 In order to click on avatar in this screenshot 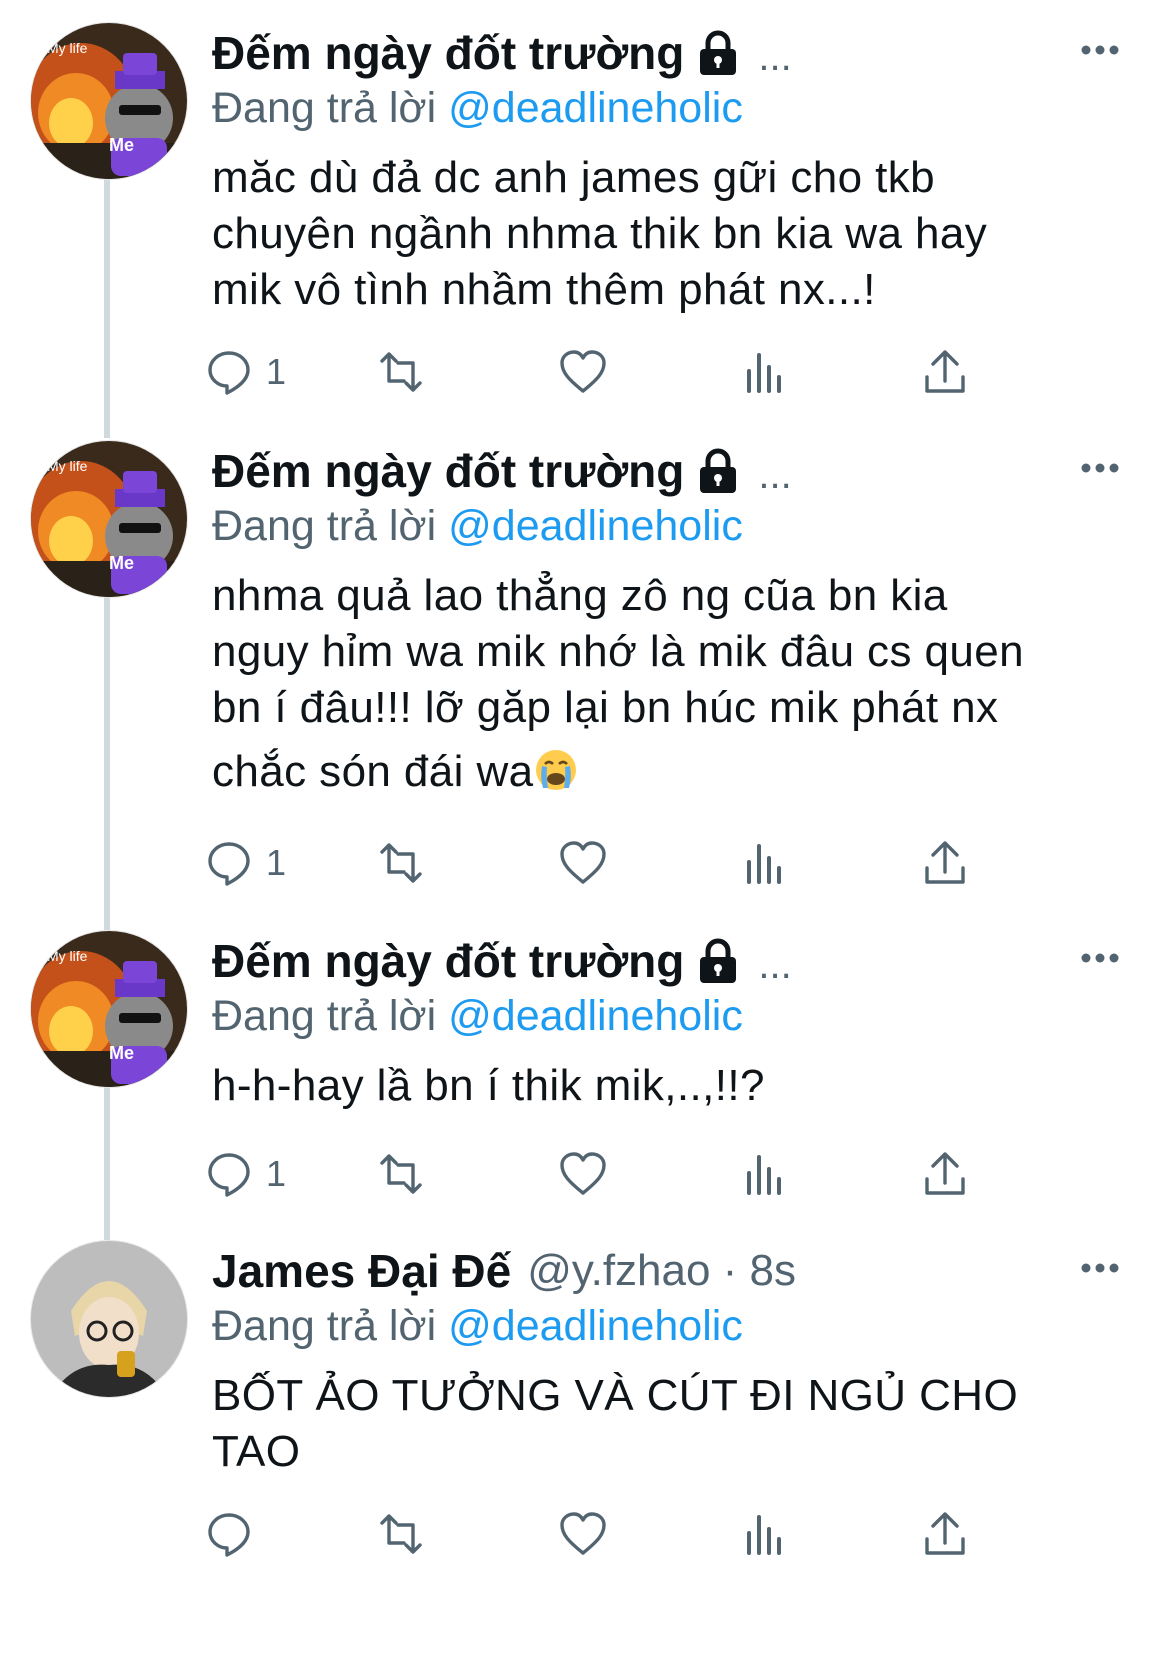, I will do `click(109, 1319)`.